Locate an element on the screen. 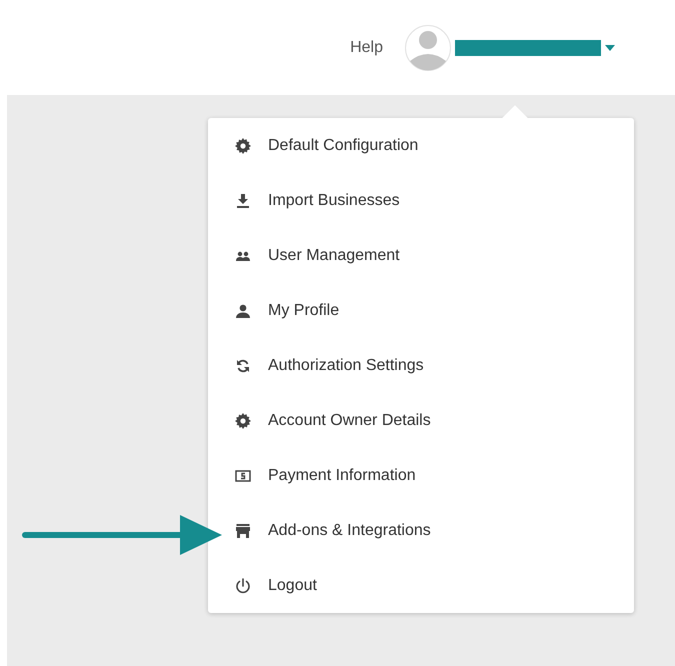  menu-item: Import Businesses is located at coordinates (304, 200).